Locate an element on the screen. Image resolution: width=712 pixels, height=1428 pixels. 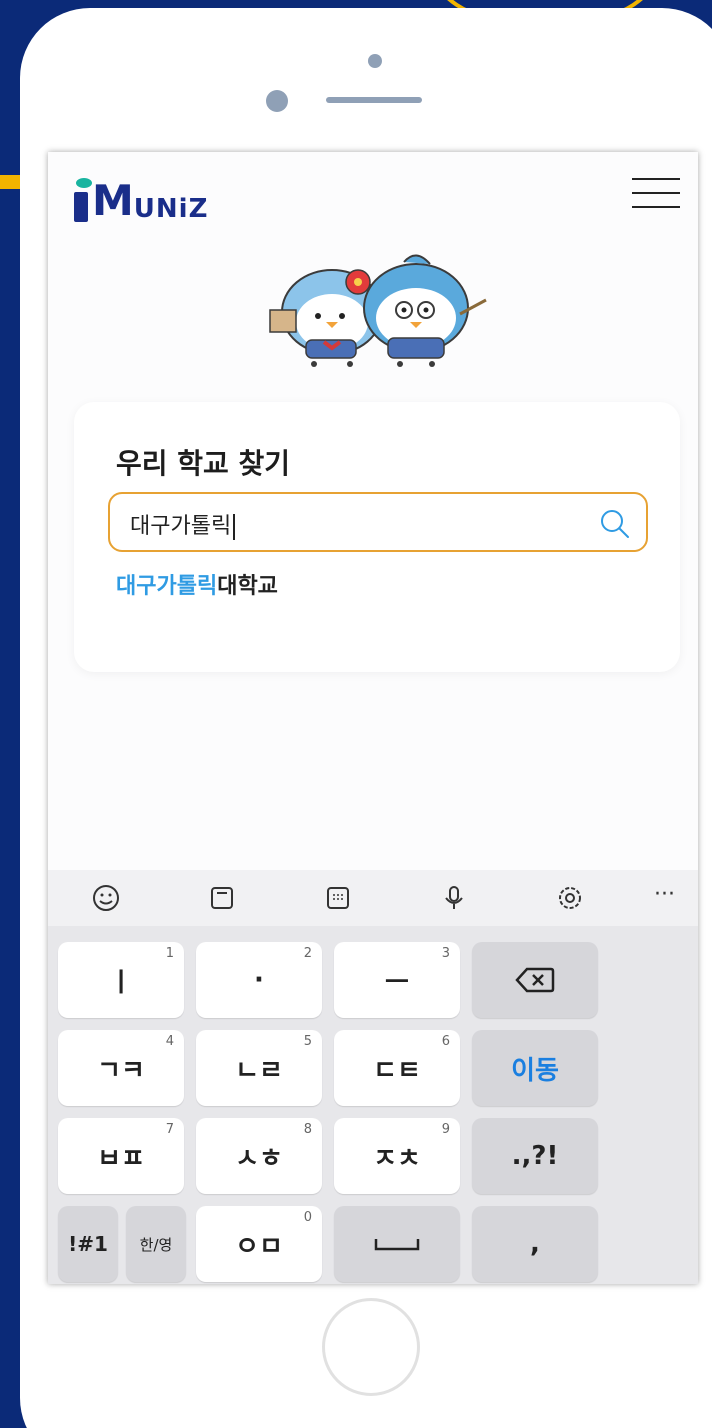
menu-button is located at coordinates (656, 193).